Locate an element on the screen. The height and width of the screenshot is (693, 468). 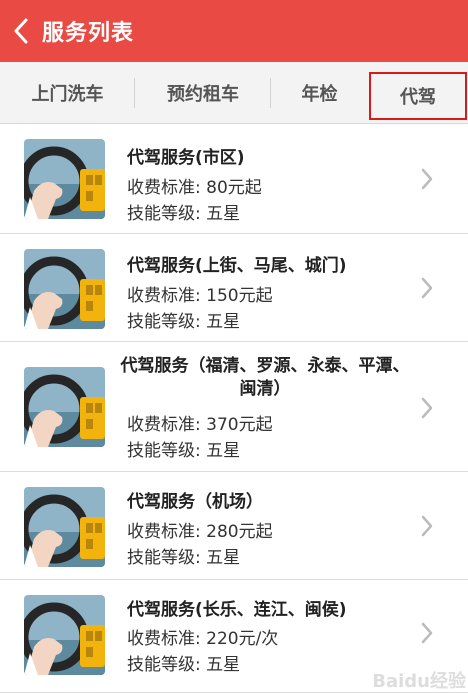
tab-label: 代驾 is located at coordinates (418, 97).